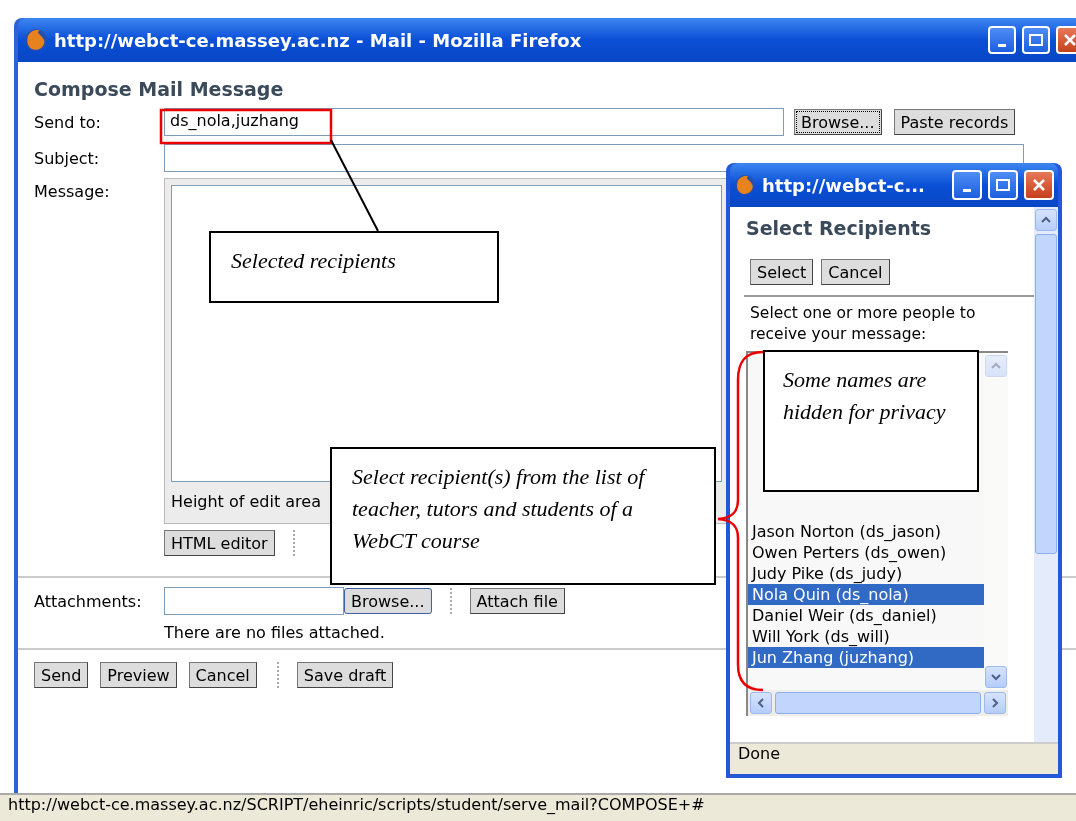 This screenshot has height=821, width=1076. I want to click on html-editor-button: HTML editor, so click(219, 543).